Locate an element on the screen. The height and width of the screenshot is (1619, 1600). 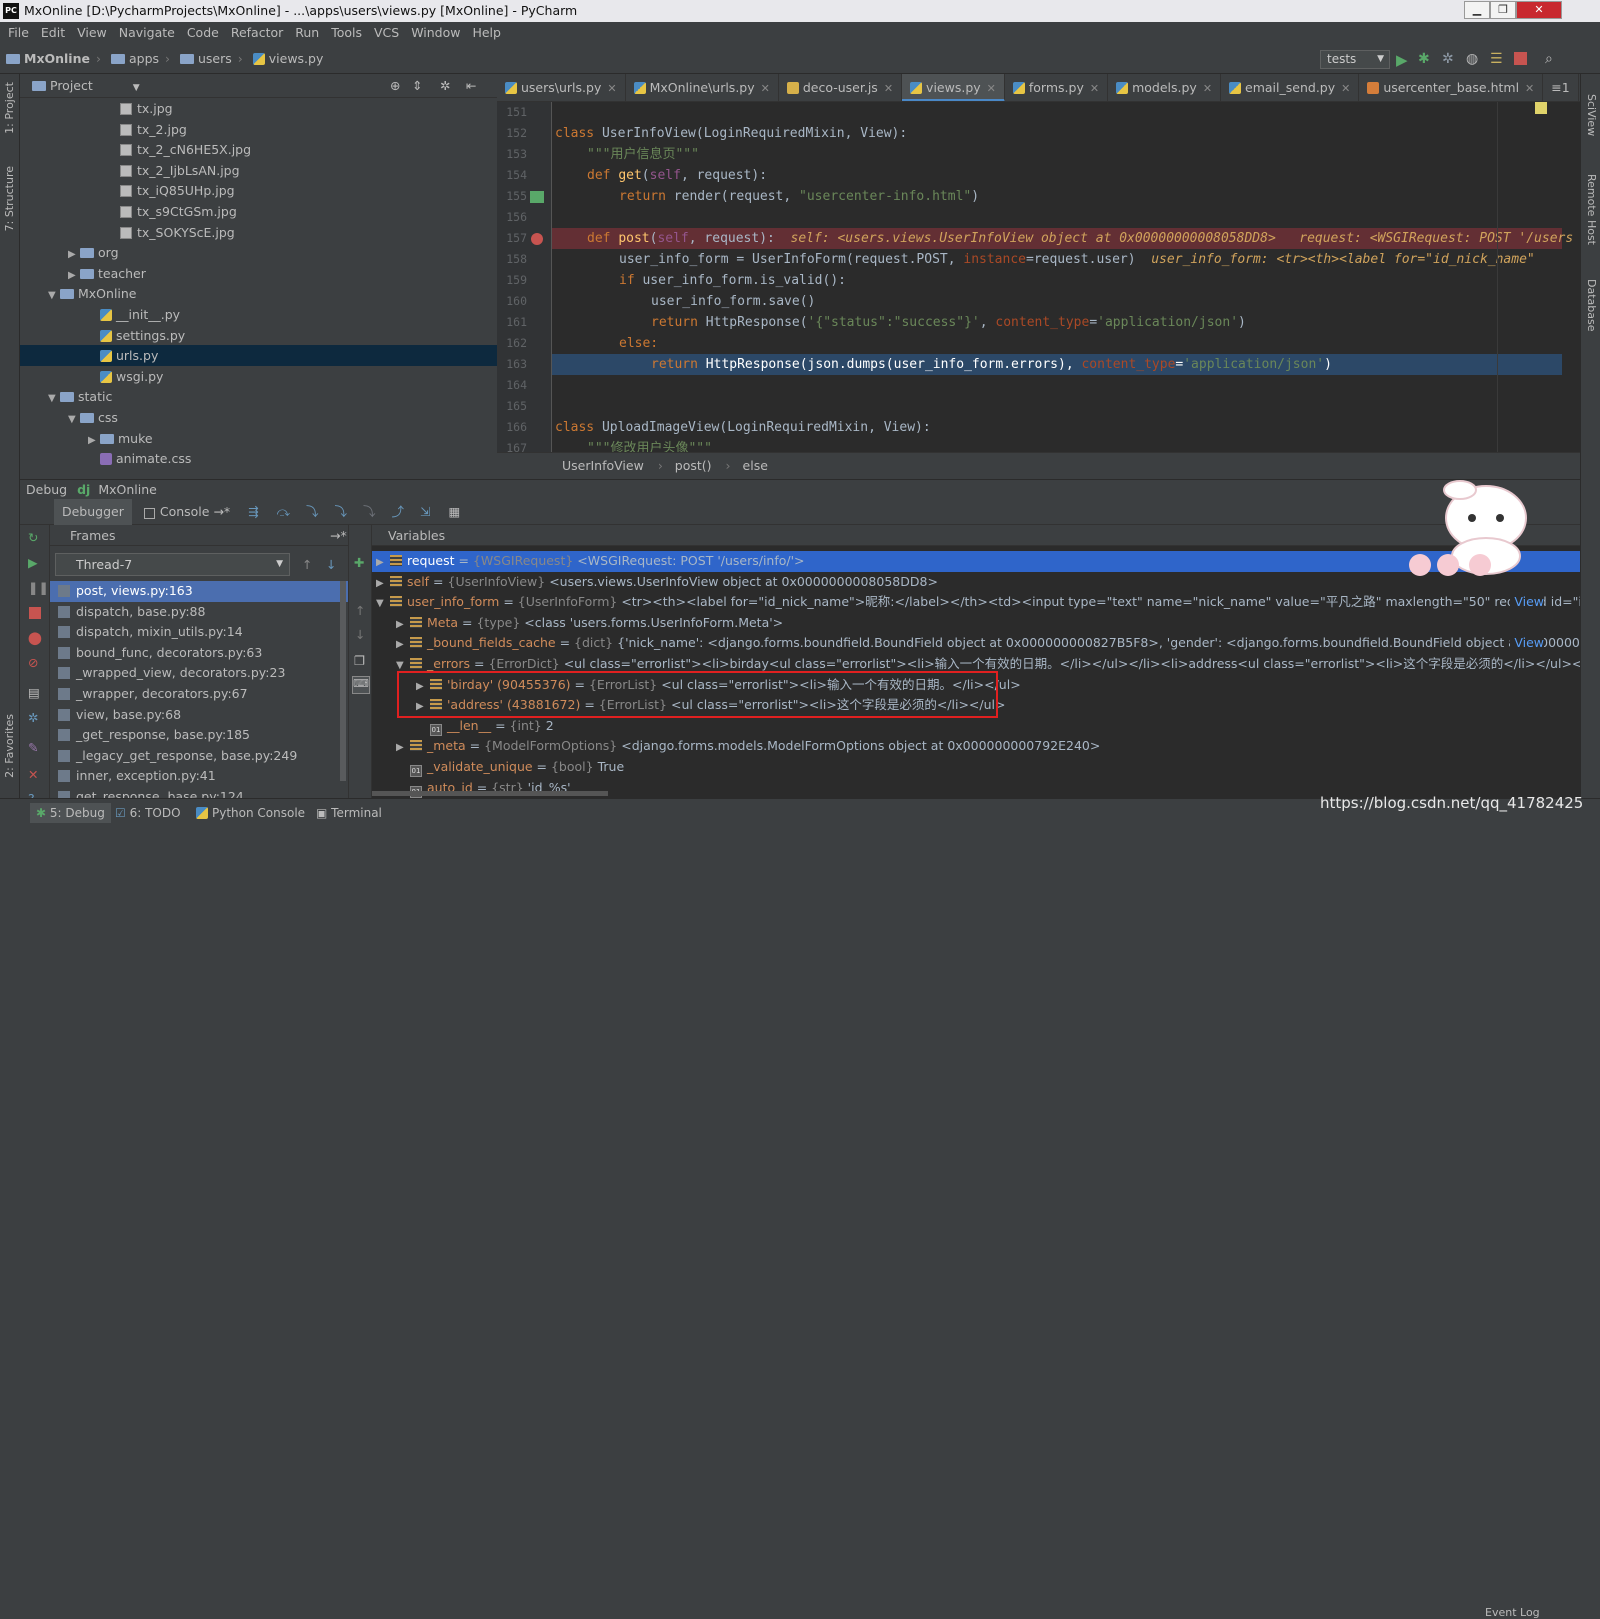
tree-item: ▼ MxOnline is located at coordinates (78, 293).